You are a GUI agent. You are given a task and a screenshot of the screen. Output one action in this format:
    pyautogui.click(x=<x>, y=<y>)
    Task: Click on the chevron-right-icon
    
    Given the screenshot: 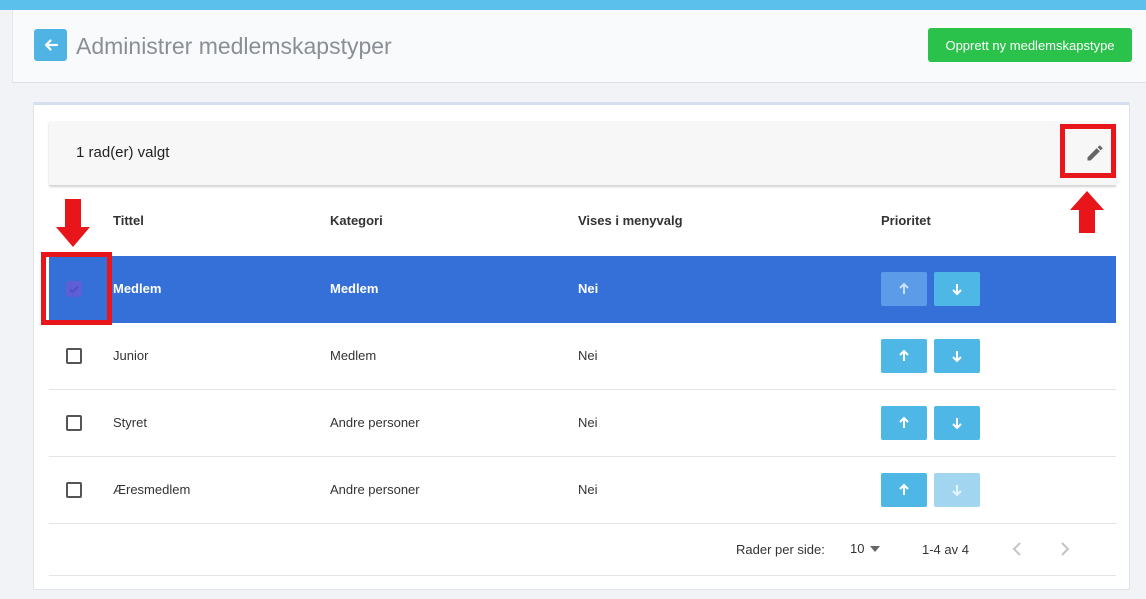 What is the action you would take?
    pyautogui.click(x=1065, y=549)
    